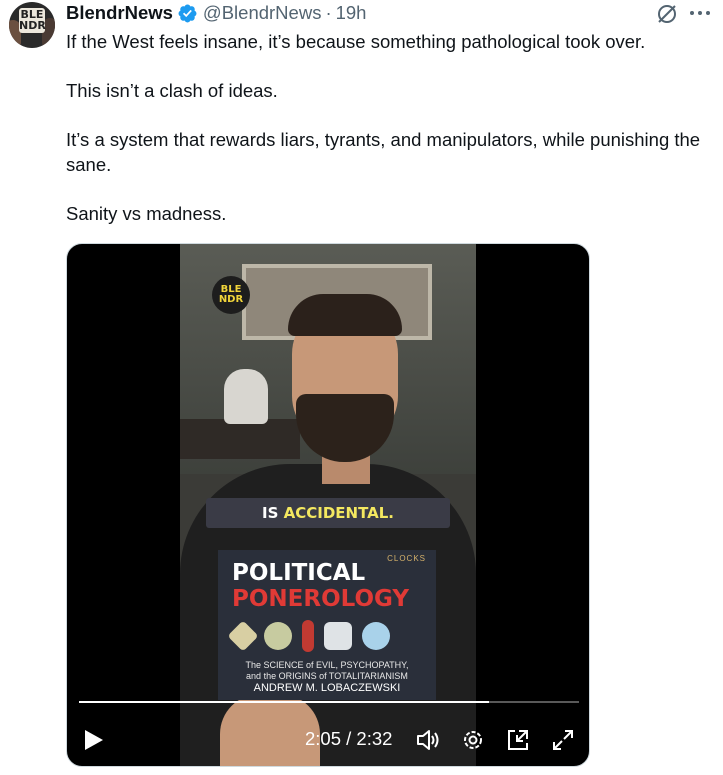 This screenshot has width=723, height=775. I want to click on video-progress-bar, so click(329, 702).